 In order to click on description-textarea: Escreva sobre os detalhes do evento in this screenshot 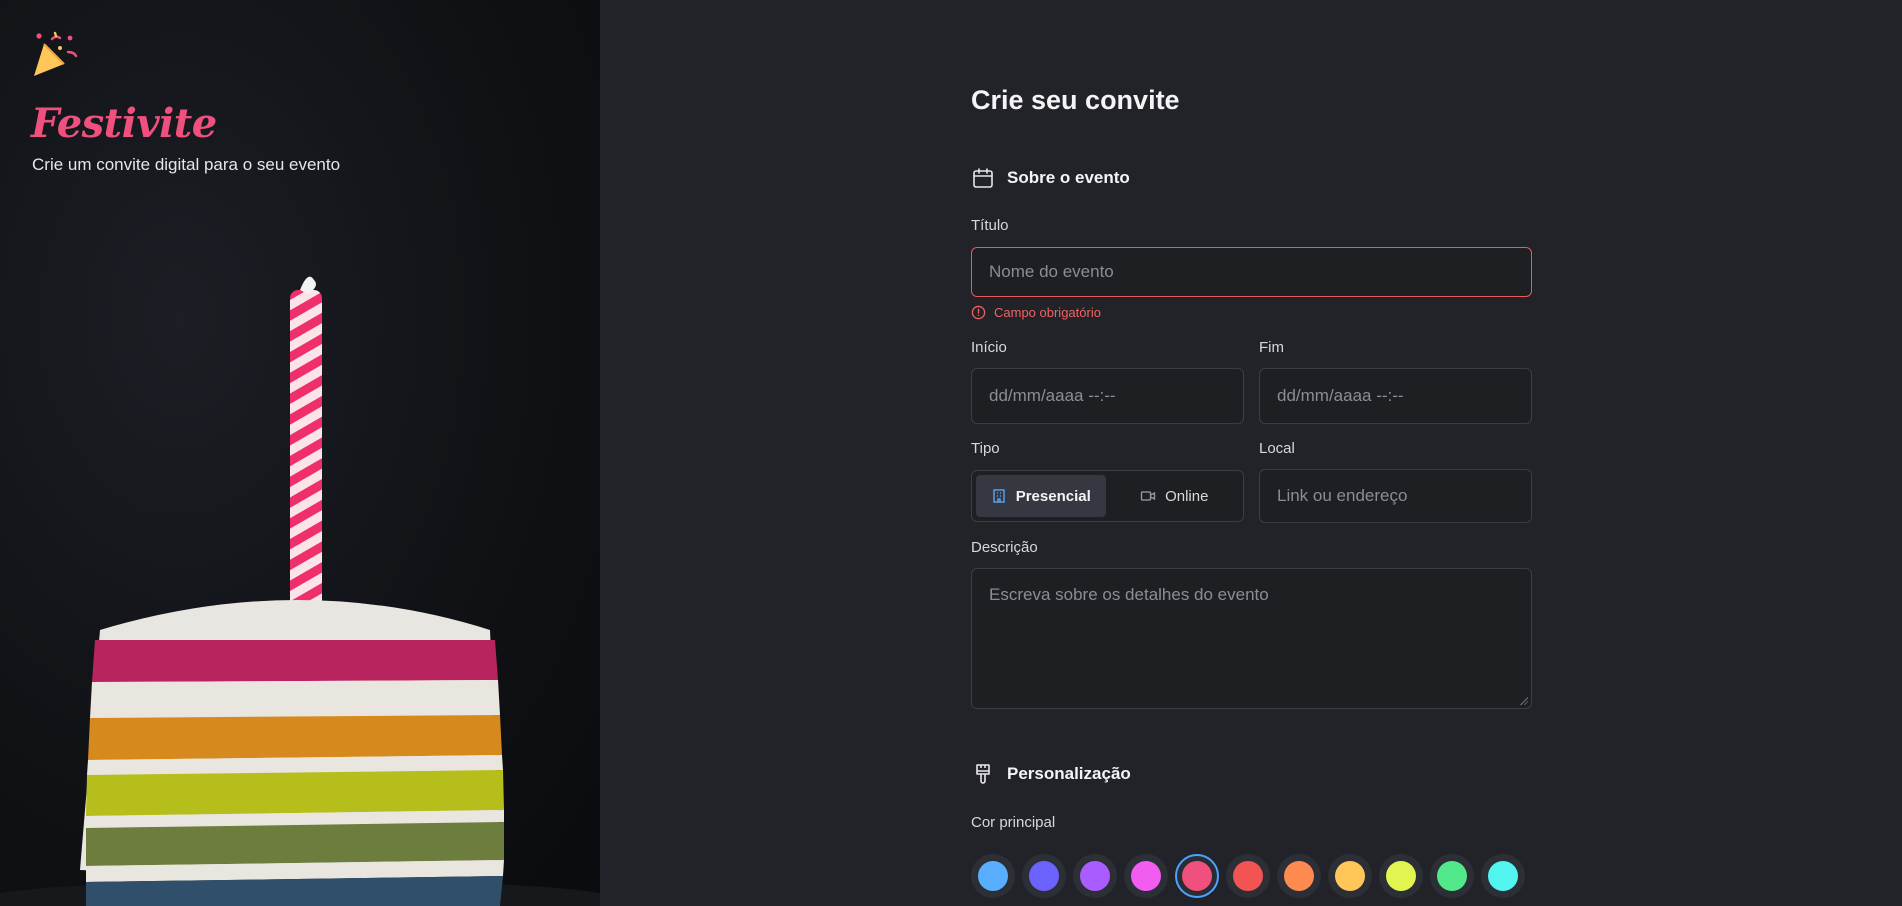, I will do `click(1251, 638)`.